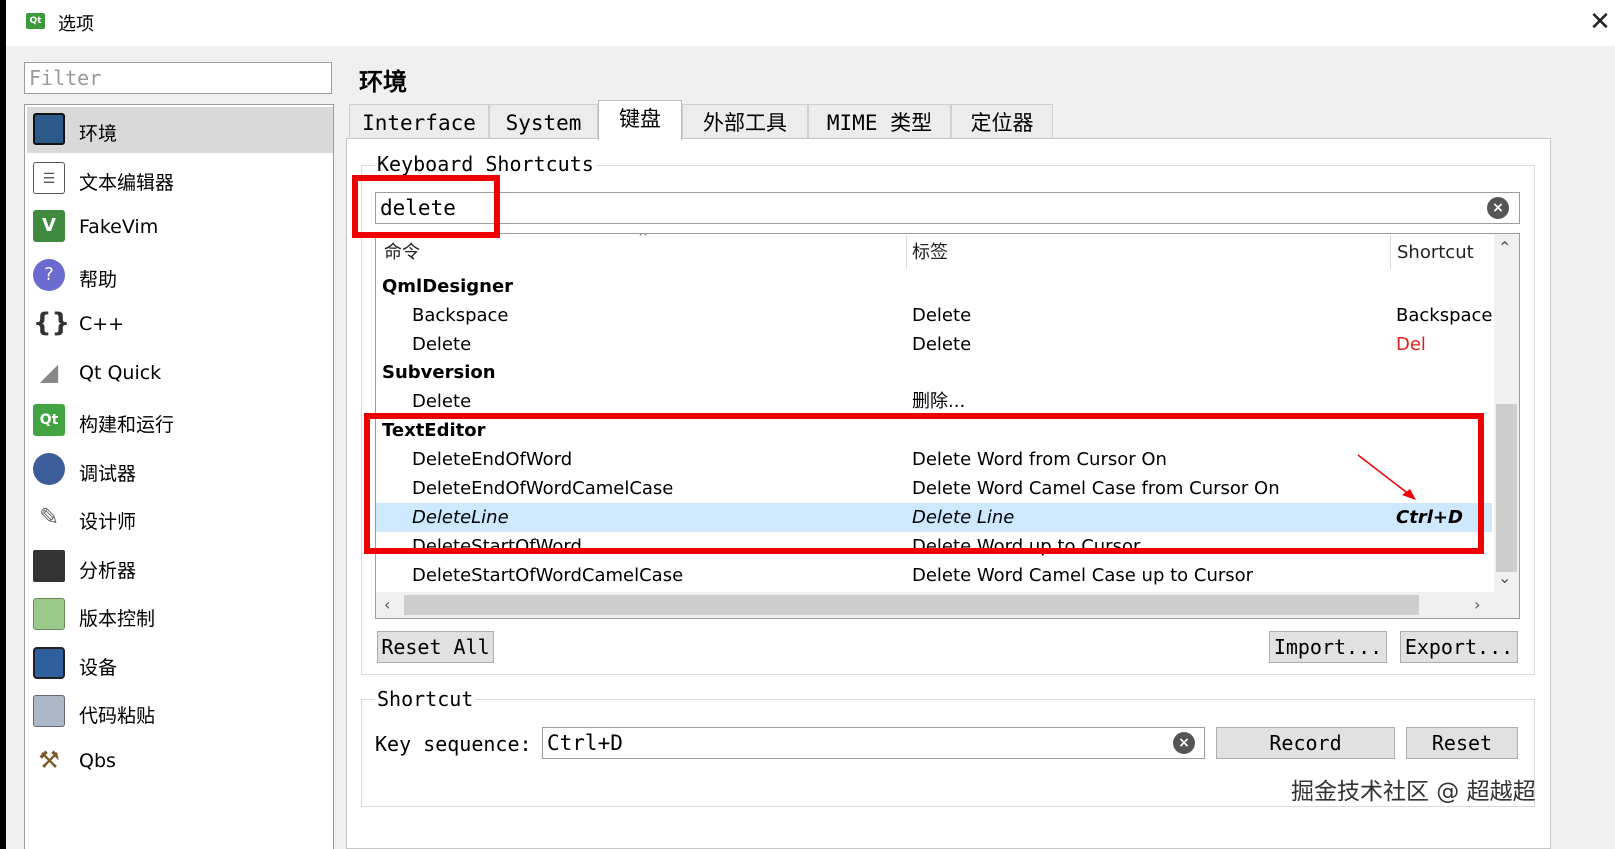 The width and height of the screenshot is (1615, 849). Describe the element at coordinates (49, 566) in the screenshot. I see `analyzer-icon` at that location.